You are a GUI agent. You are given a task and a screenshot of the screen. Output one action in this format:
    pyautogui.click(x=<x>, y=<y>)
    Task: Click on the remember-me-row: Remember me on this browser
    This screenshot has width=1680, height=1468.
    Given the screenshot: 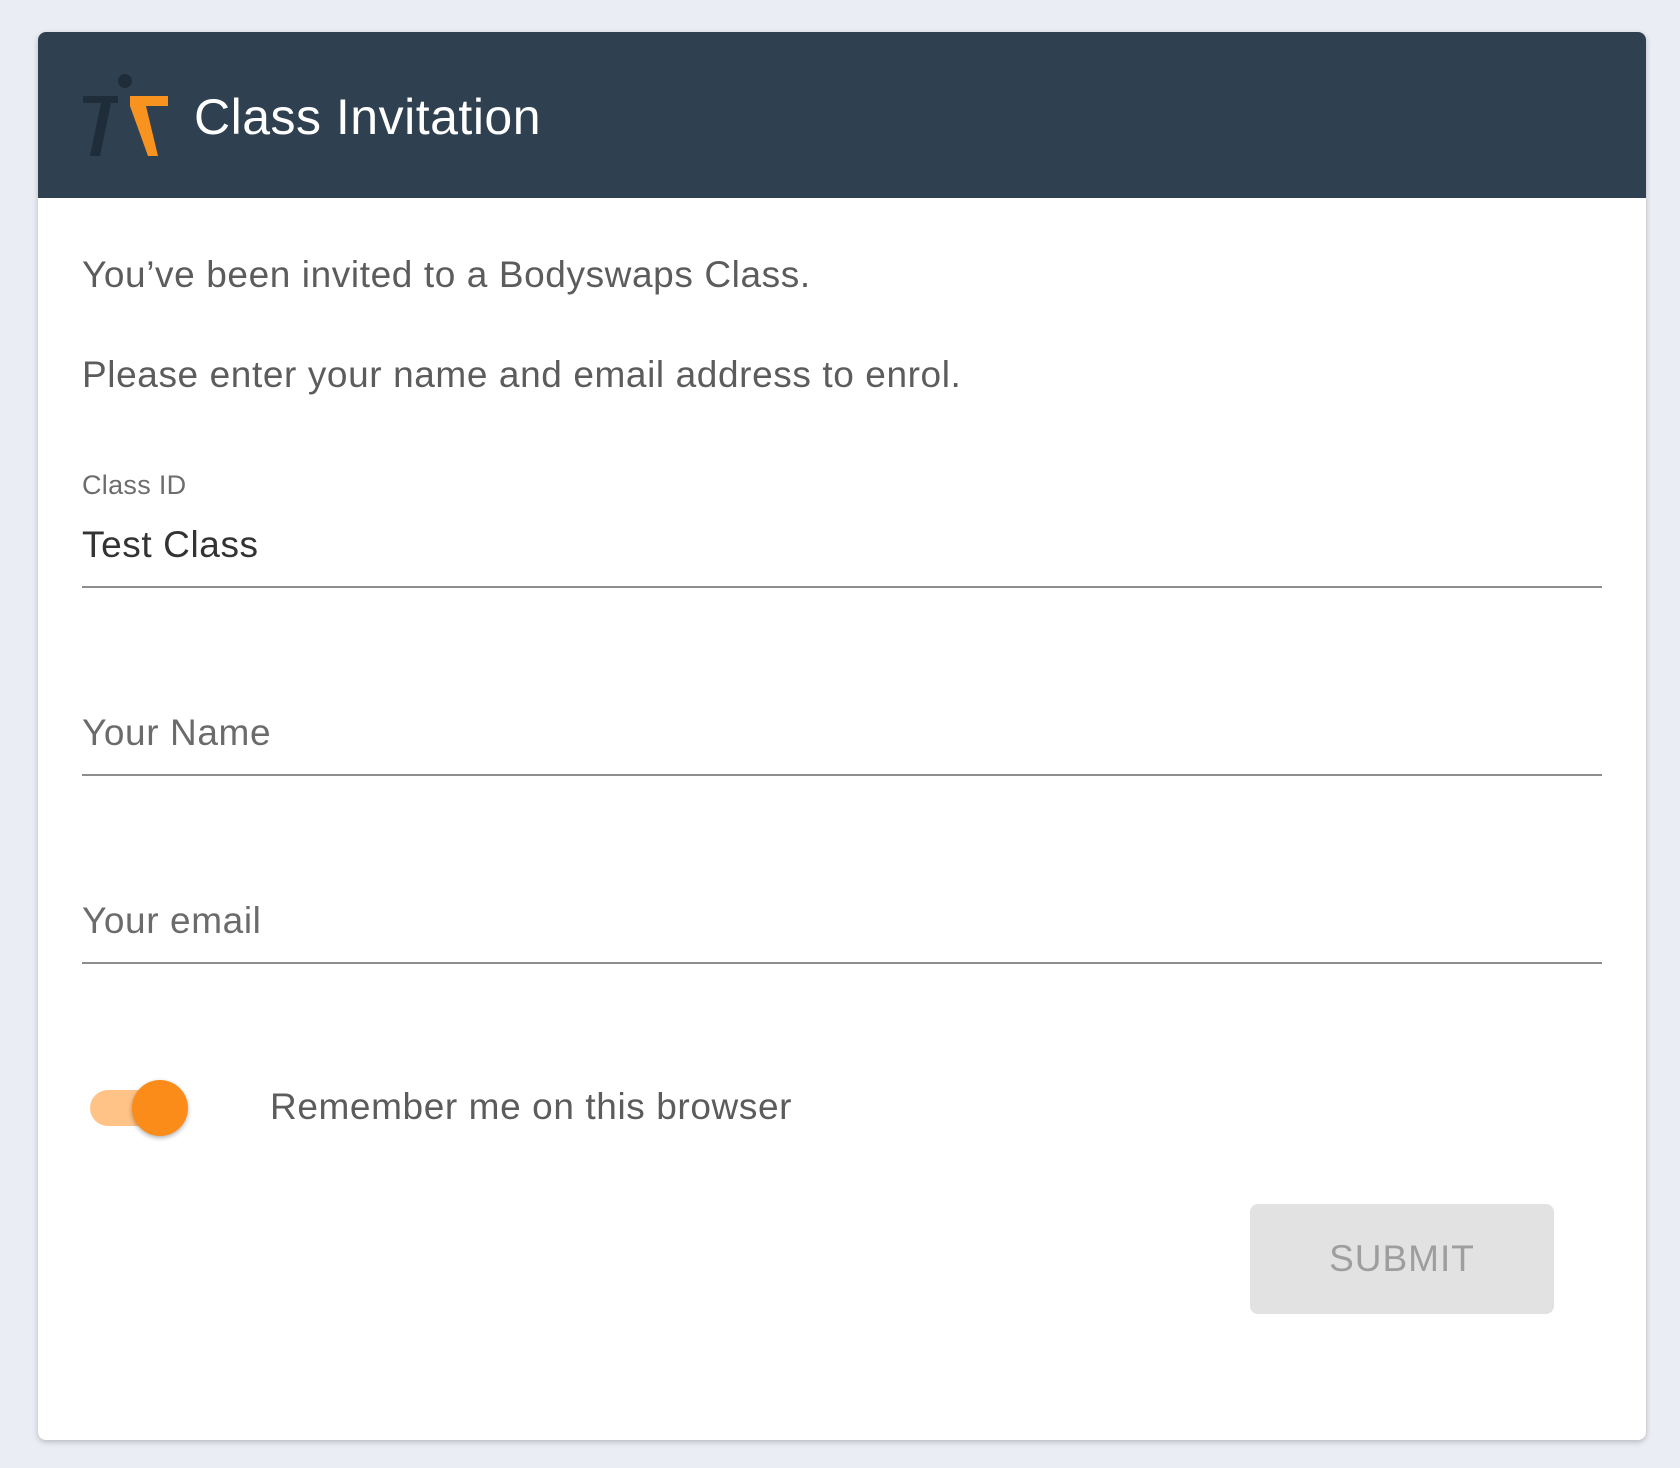 What is the action you would take?
    pyautogui.click(x=532, y=1107)
    